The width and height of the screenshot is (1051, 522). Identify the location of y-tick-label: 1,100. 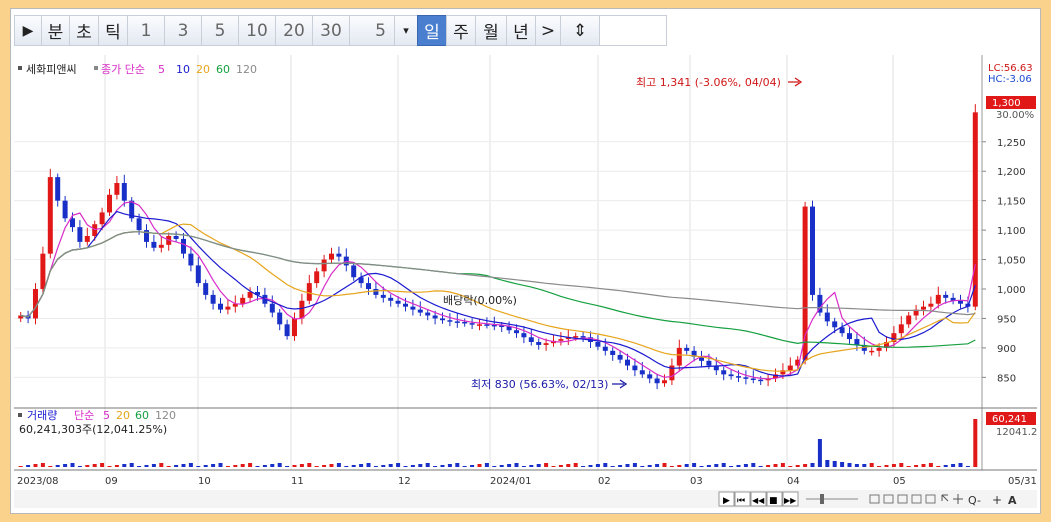
(1011, 231).